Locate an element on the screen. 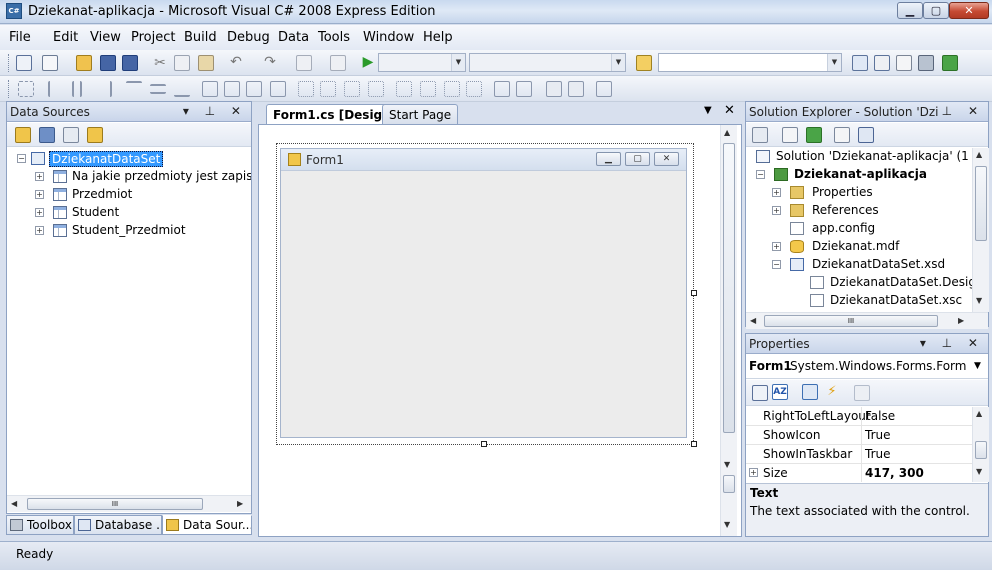 This screenshot has width=992, height=570. vertical-spacing-equal-icon is located at coordinates (404, 89).